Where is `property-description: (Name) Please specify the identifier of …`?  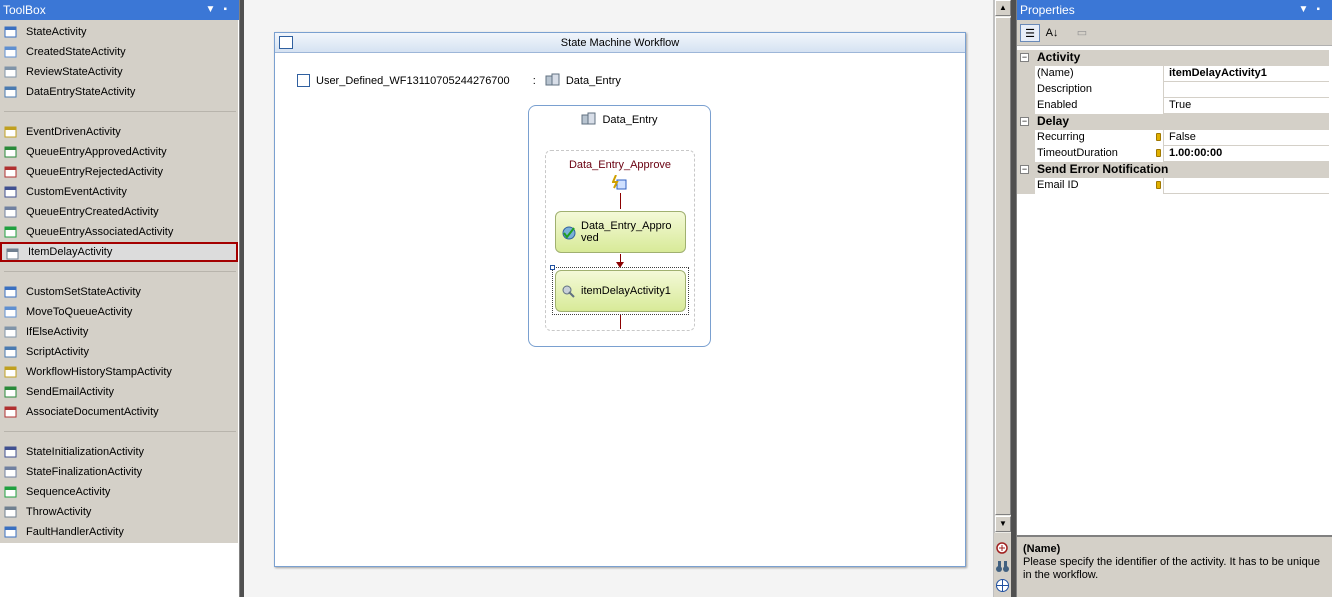 property-description: (Name) Please specify the identifier of … is located at coordinates (1174, 566).